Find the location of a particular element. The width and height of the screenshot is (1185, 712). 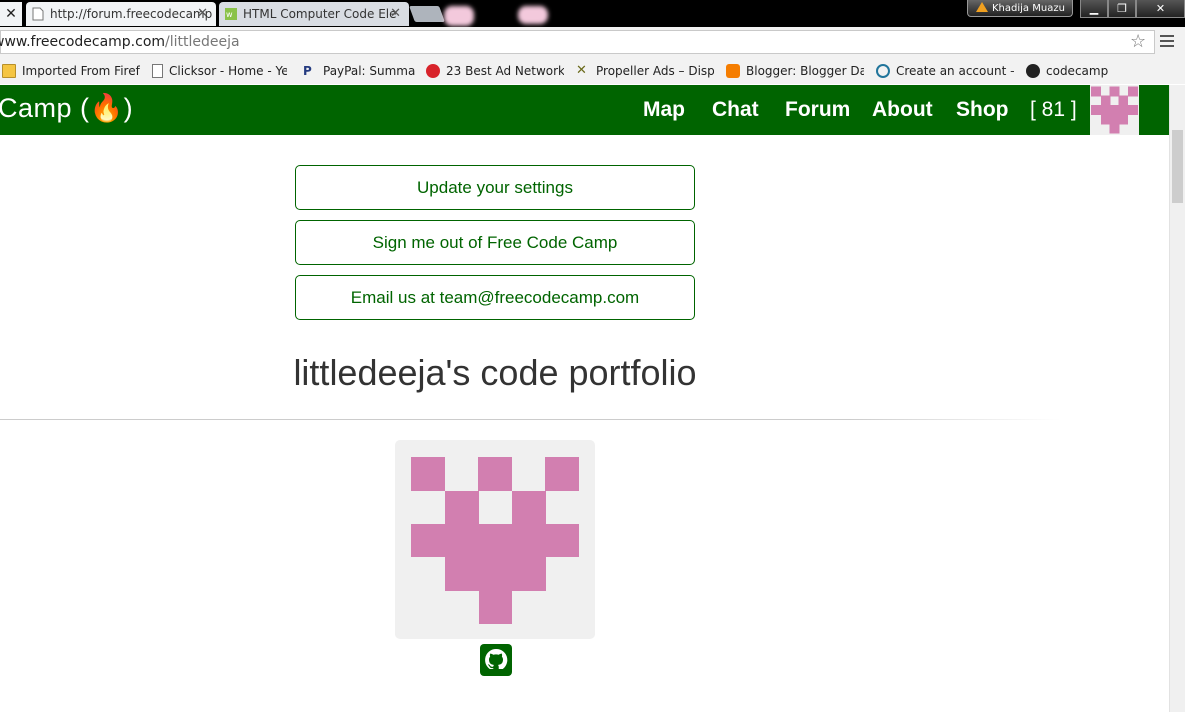

paypal-icon: P is located at coordinates (307, 71).